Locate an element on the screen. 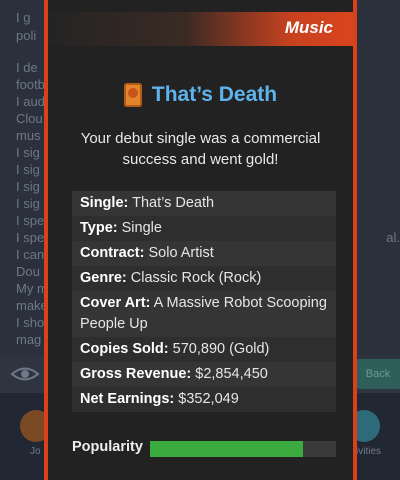 Image resolution: width=400 pixels, height=480 pixels. log-line: poli is located at coordinates (26, 35).